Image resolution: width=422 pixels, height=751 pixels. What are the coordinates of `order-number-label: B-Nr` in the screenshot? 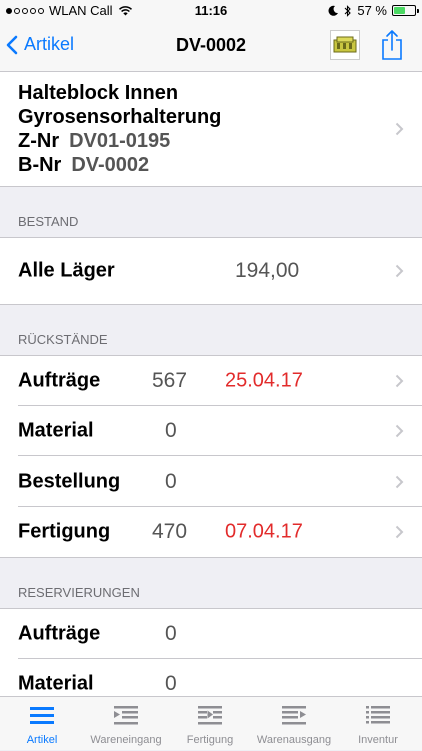 It's located at (40, 165).